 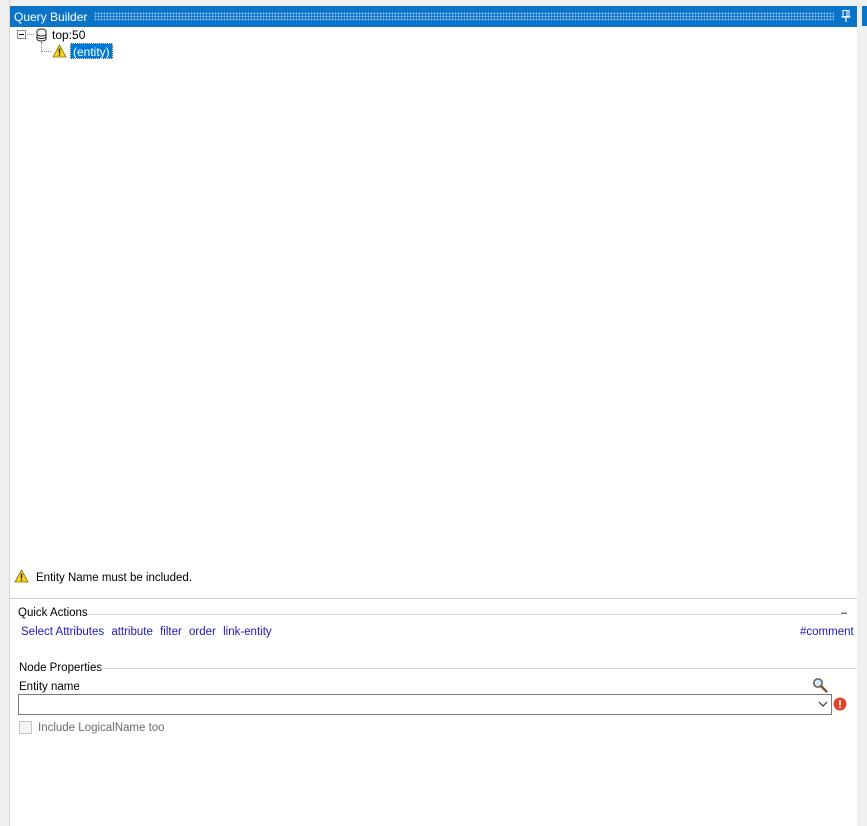 What do you see at coordinates (132, 632) in the screenshot?
I see `attribute-link: attribute` at bounding box center [132, 632].